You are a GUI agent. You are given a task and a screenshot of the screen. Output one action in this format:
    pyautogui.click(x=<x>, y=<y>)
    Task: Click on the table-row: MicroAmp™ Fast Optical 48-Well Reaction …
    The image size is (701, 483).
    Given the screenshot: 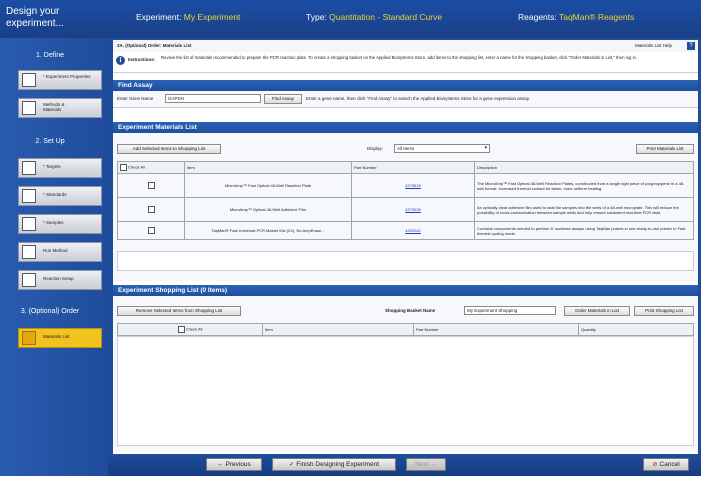 What is the action you would take?
    pyautogui.click(x=405, y=185)
    